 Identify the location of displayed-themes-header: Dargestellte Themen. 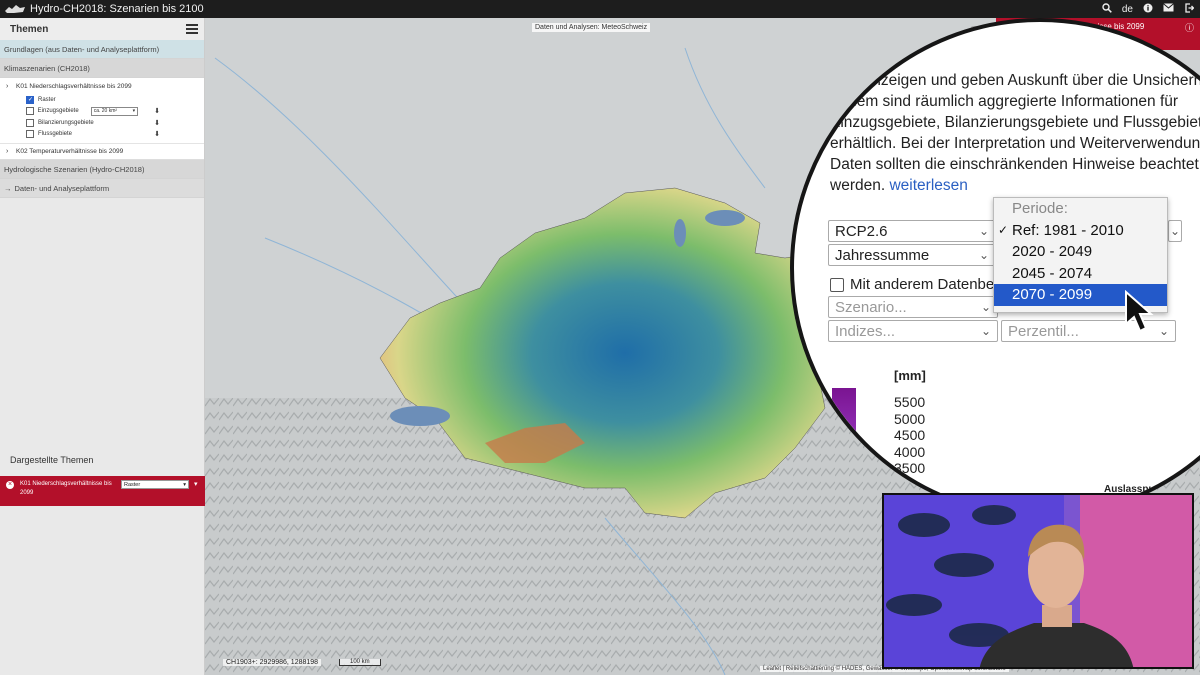
(52, 460).